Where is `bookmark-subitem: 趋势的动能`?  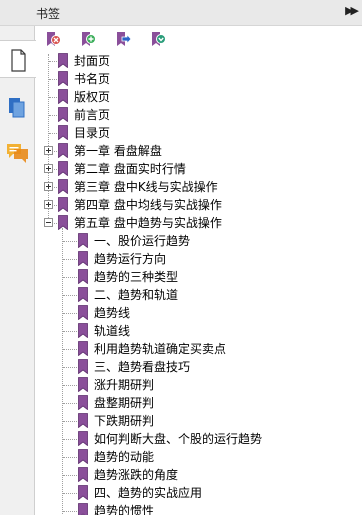
bookmark-subitem: 趋势的动能 is located at coordinates (199, 457).